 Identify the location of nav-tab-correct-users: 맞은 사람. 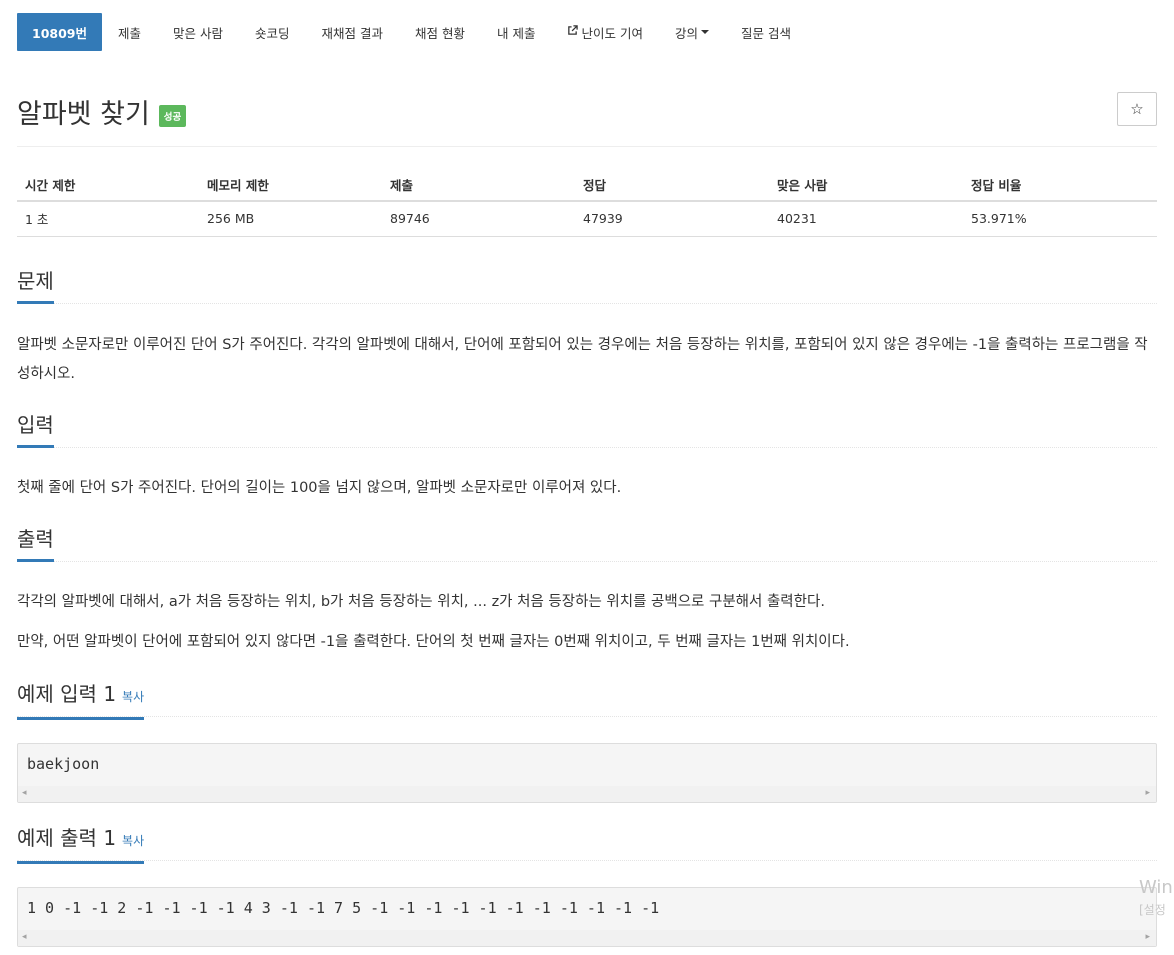
(198, 32).